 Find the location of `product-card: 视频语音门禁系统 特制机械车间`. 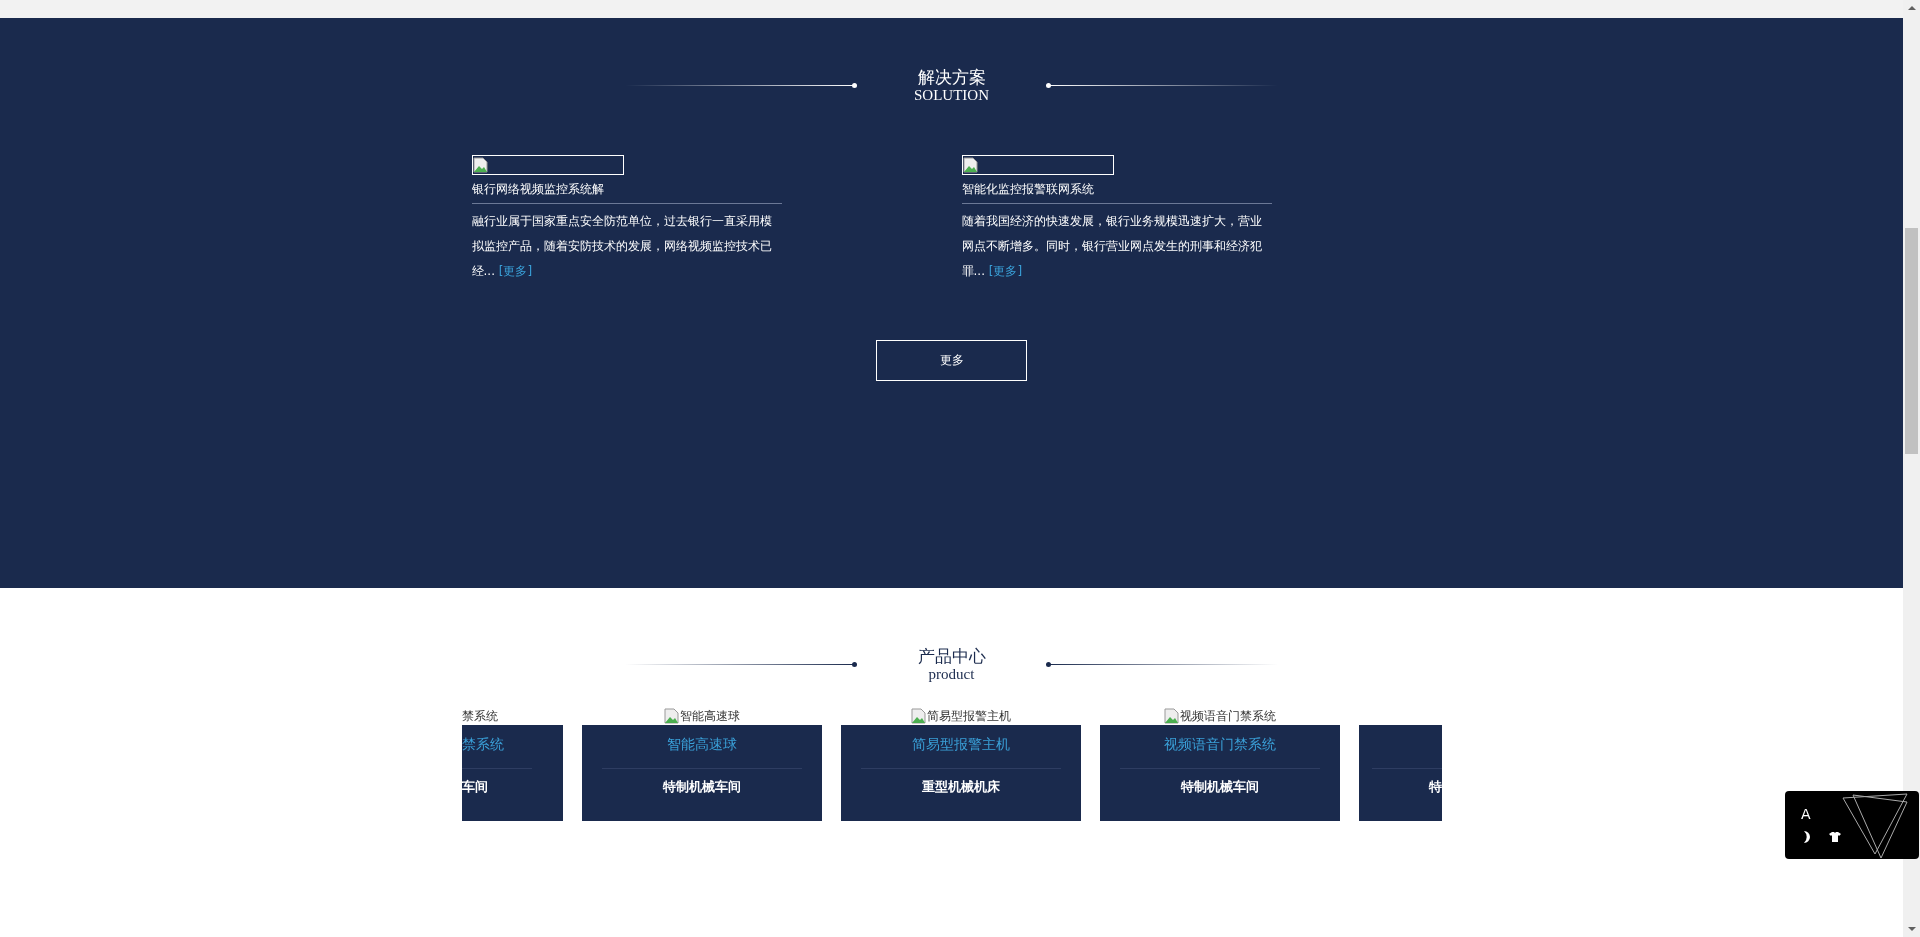

product-card: 视频语音门禁系统 特制机械车间 is located at coordinates (1219, 773).